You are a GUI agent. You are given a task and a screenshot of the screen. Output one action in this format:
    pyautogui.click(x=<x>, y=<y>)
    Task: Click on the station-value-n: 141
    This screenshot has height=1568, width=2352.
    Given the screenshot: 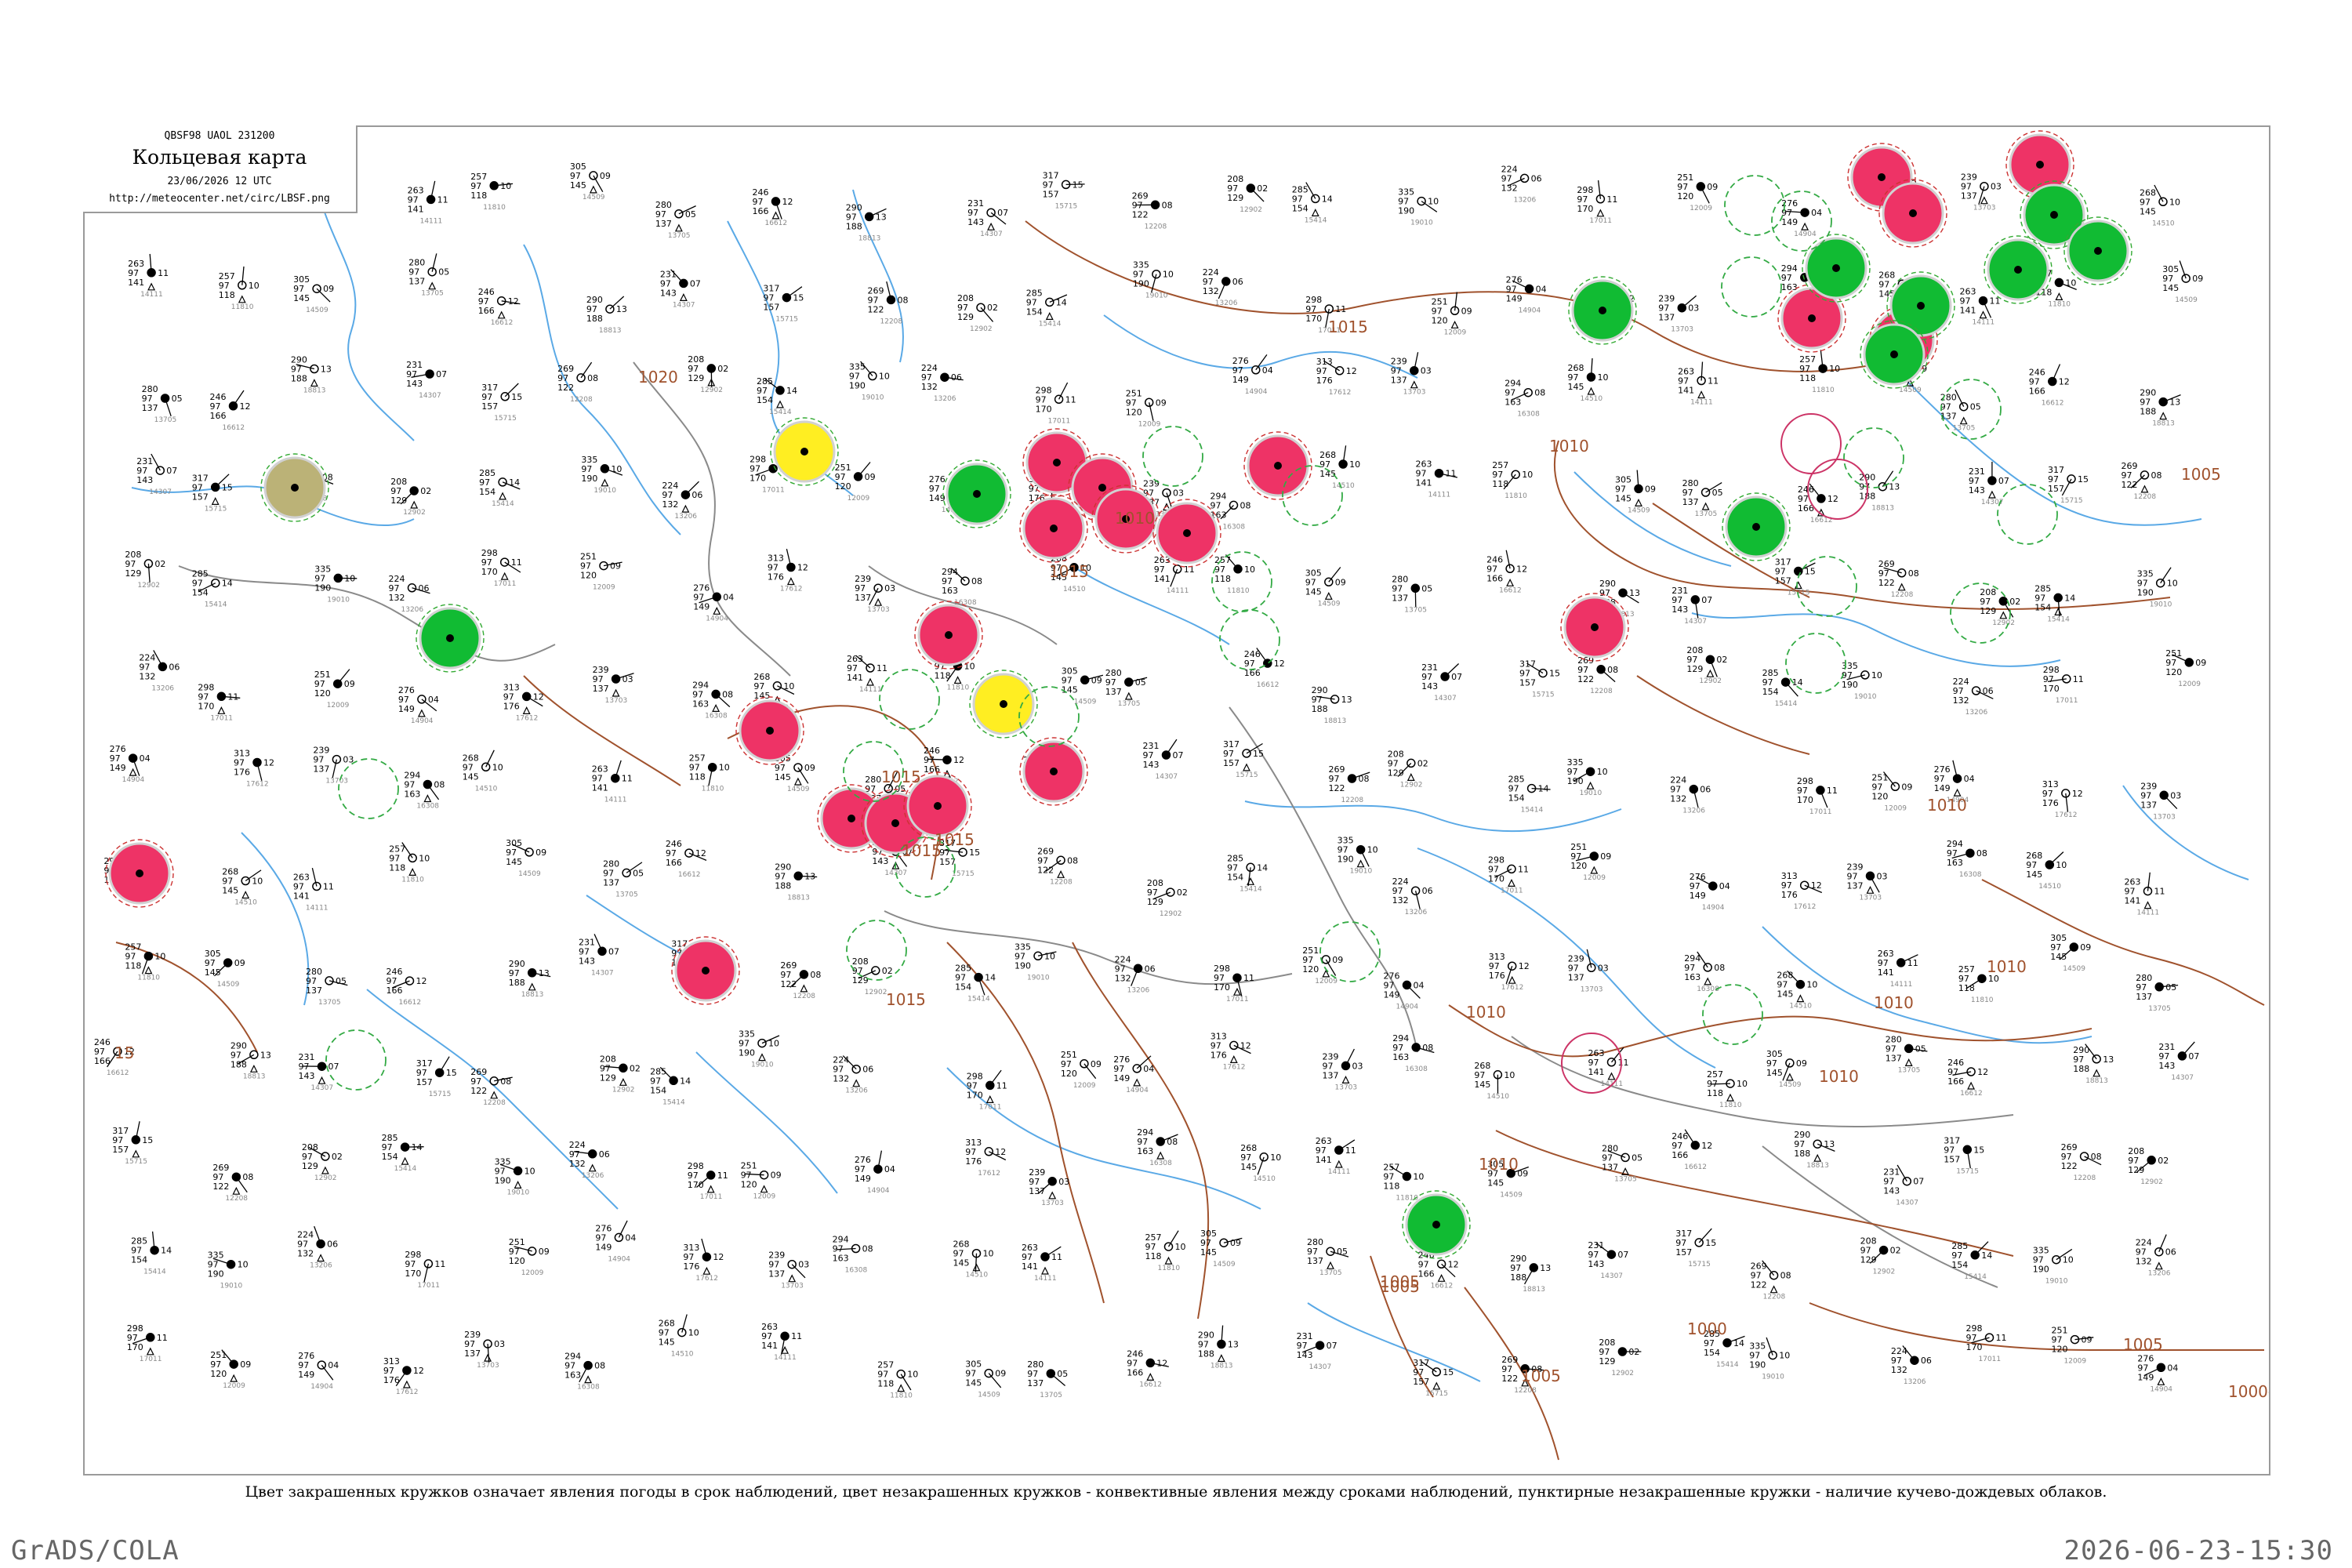 What is the action you would take?
    pyautogui.click(x=1424, y=483)
    